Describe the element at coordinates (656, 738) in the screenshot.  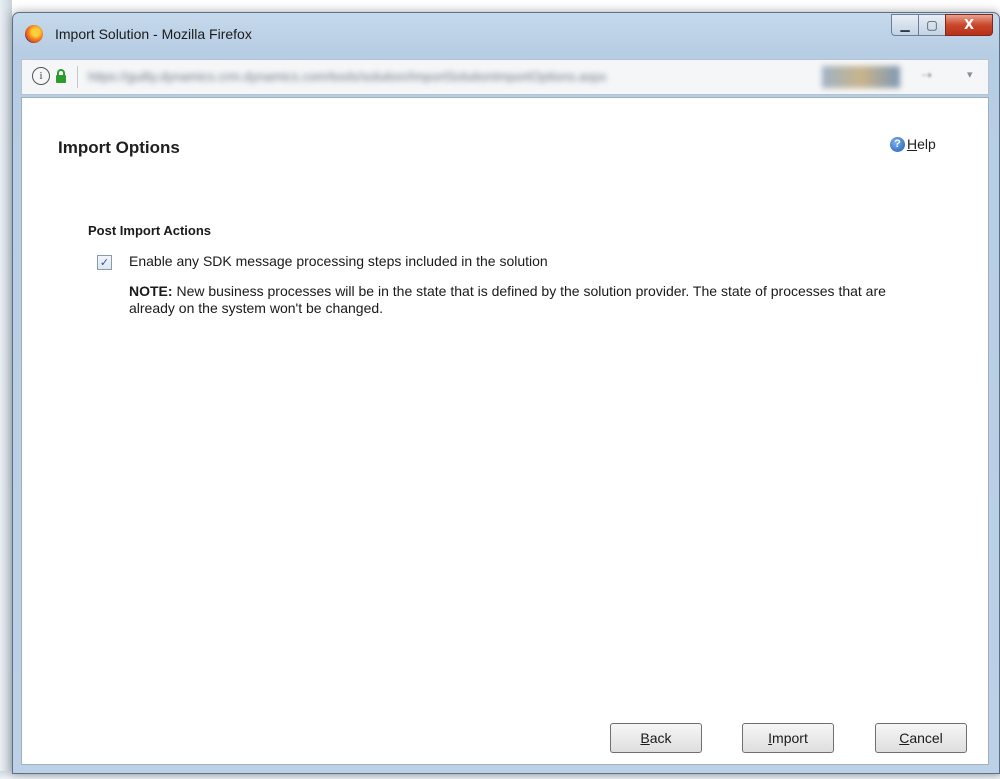
I see `back-button: Back` at that location.